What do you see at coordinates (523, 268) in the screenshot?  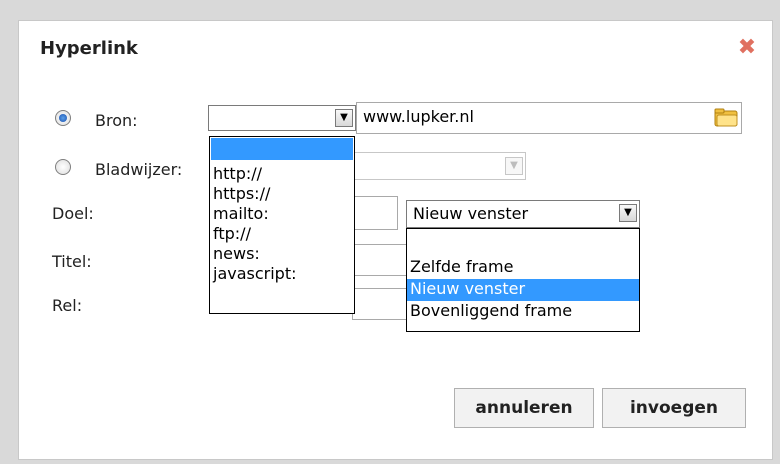 I see `target-option-same-frame: Zelfde frame` at bounding box center [523, 268].